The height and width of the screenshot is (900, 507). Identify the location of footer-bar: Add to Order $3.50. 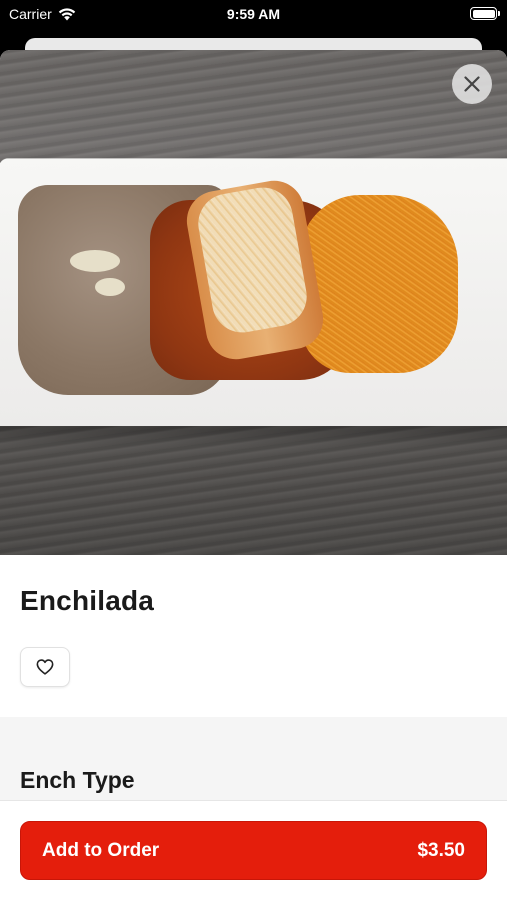
(253, 850).